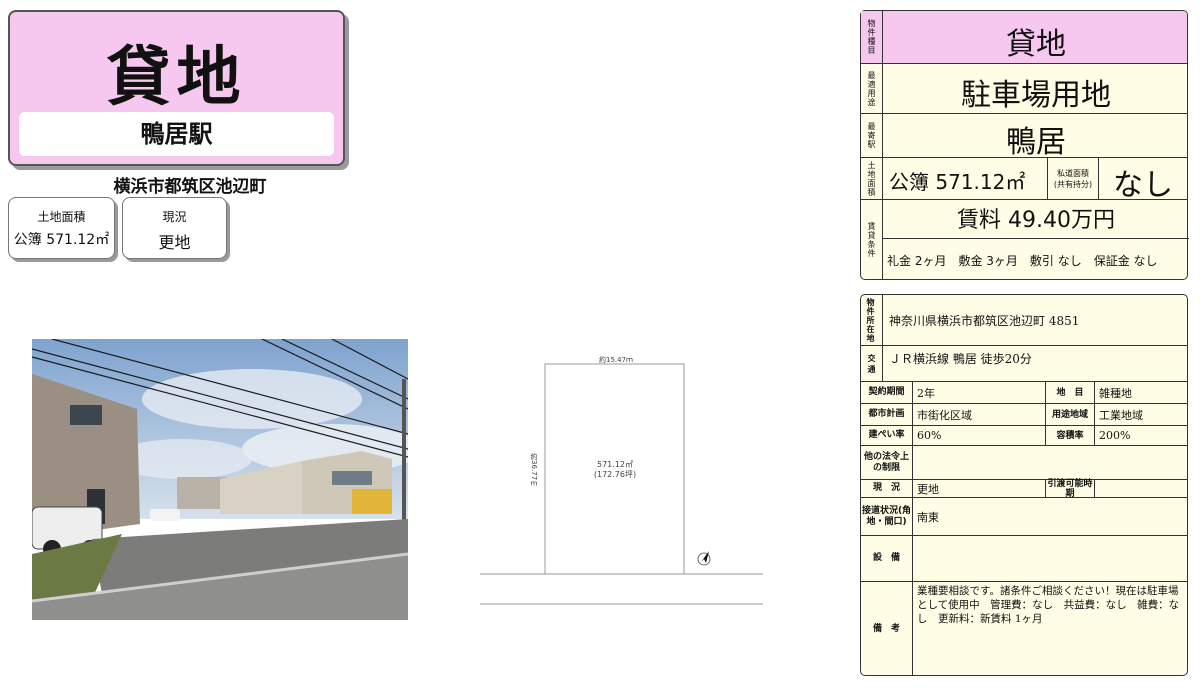  Describe the element at coordinates (872, 239) in the screenshot. I see `spec-rent-label: 賃貸条件` at that location.